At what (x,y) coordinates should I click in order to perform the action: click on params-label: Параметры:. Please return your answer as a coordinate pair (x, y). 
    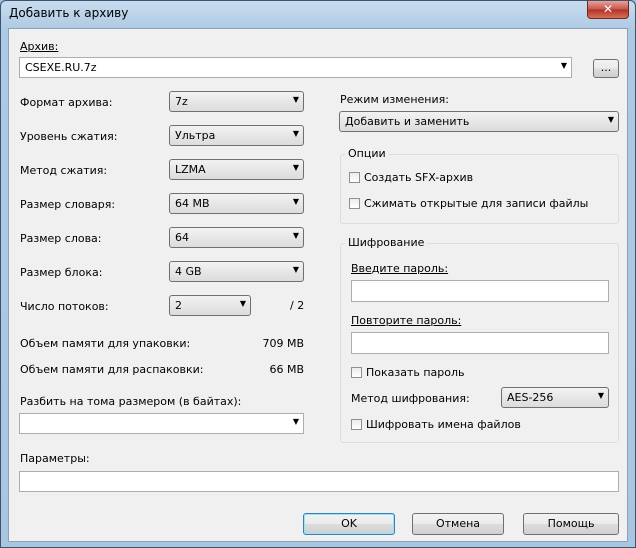
    Looking at the image, I should click on (55, 458).